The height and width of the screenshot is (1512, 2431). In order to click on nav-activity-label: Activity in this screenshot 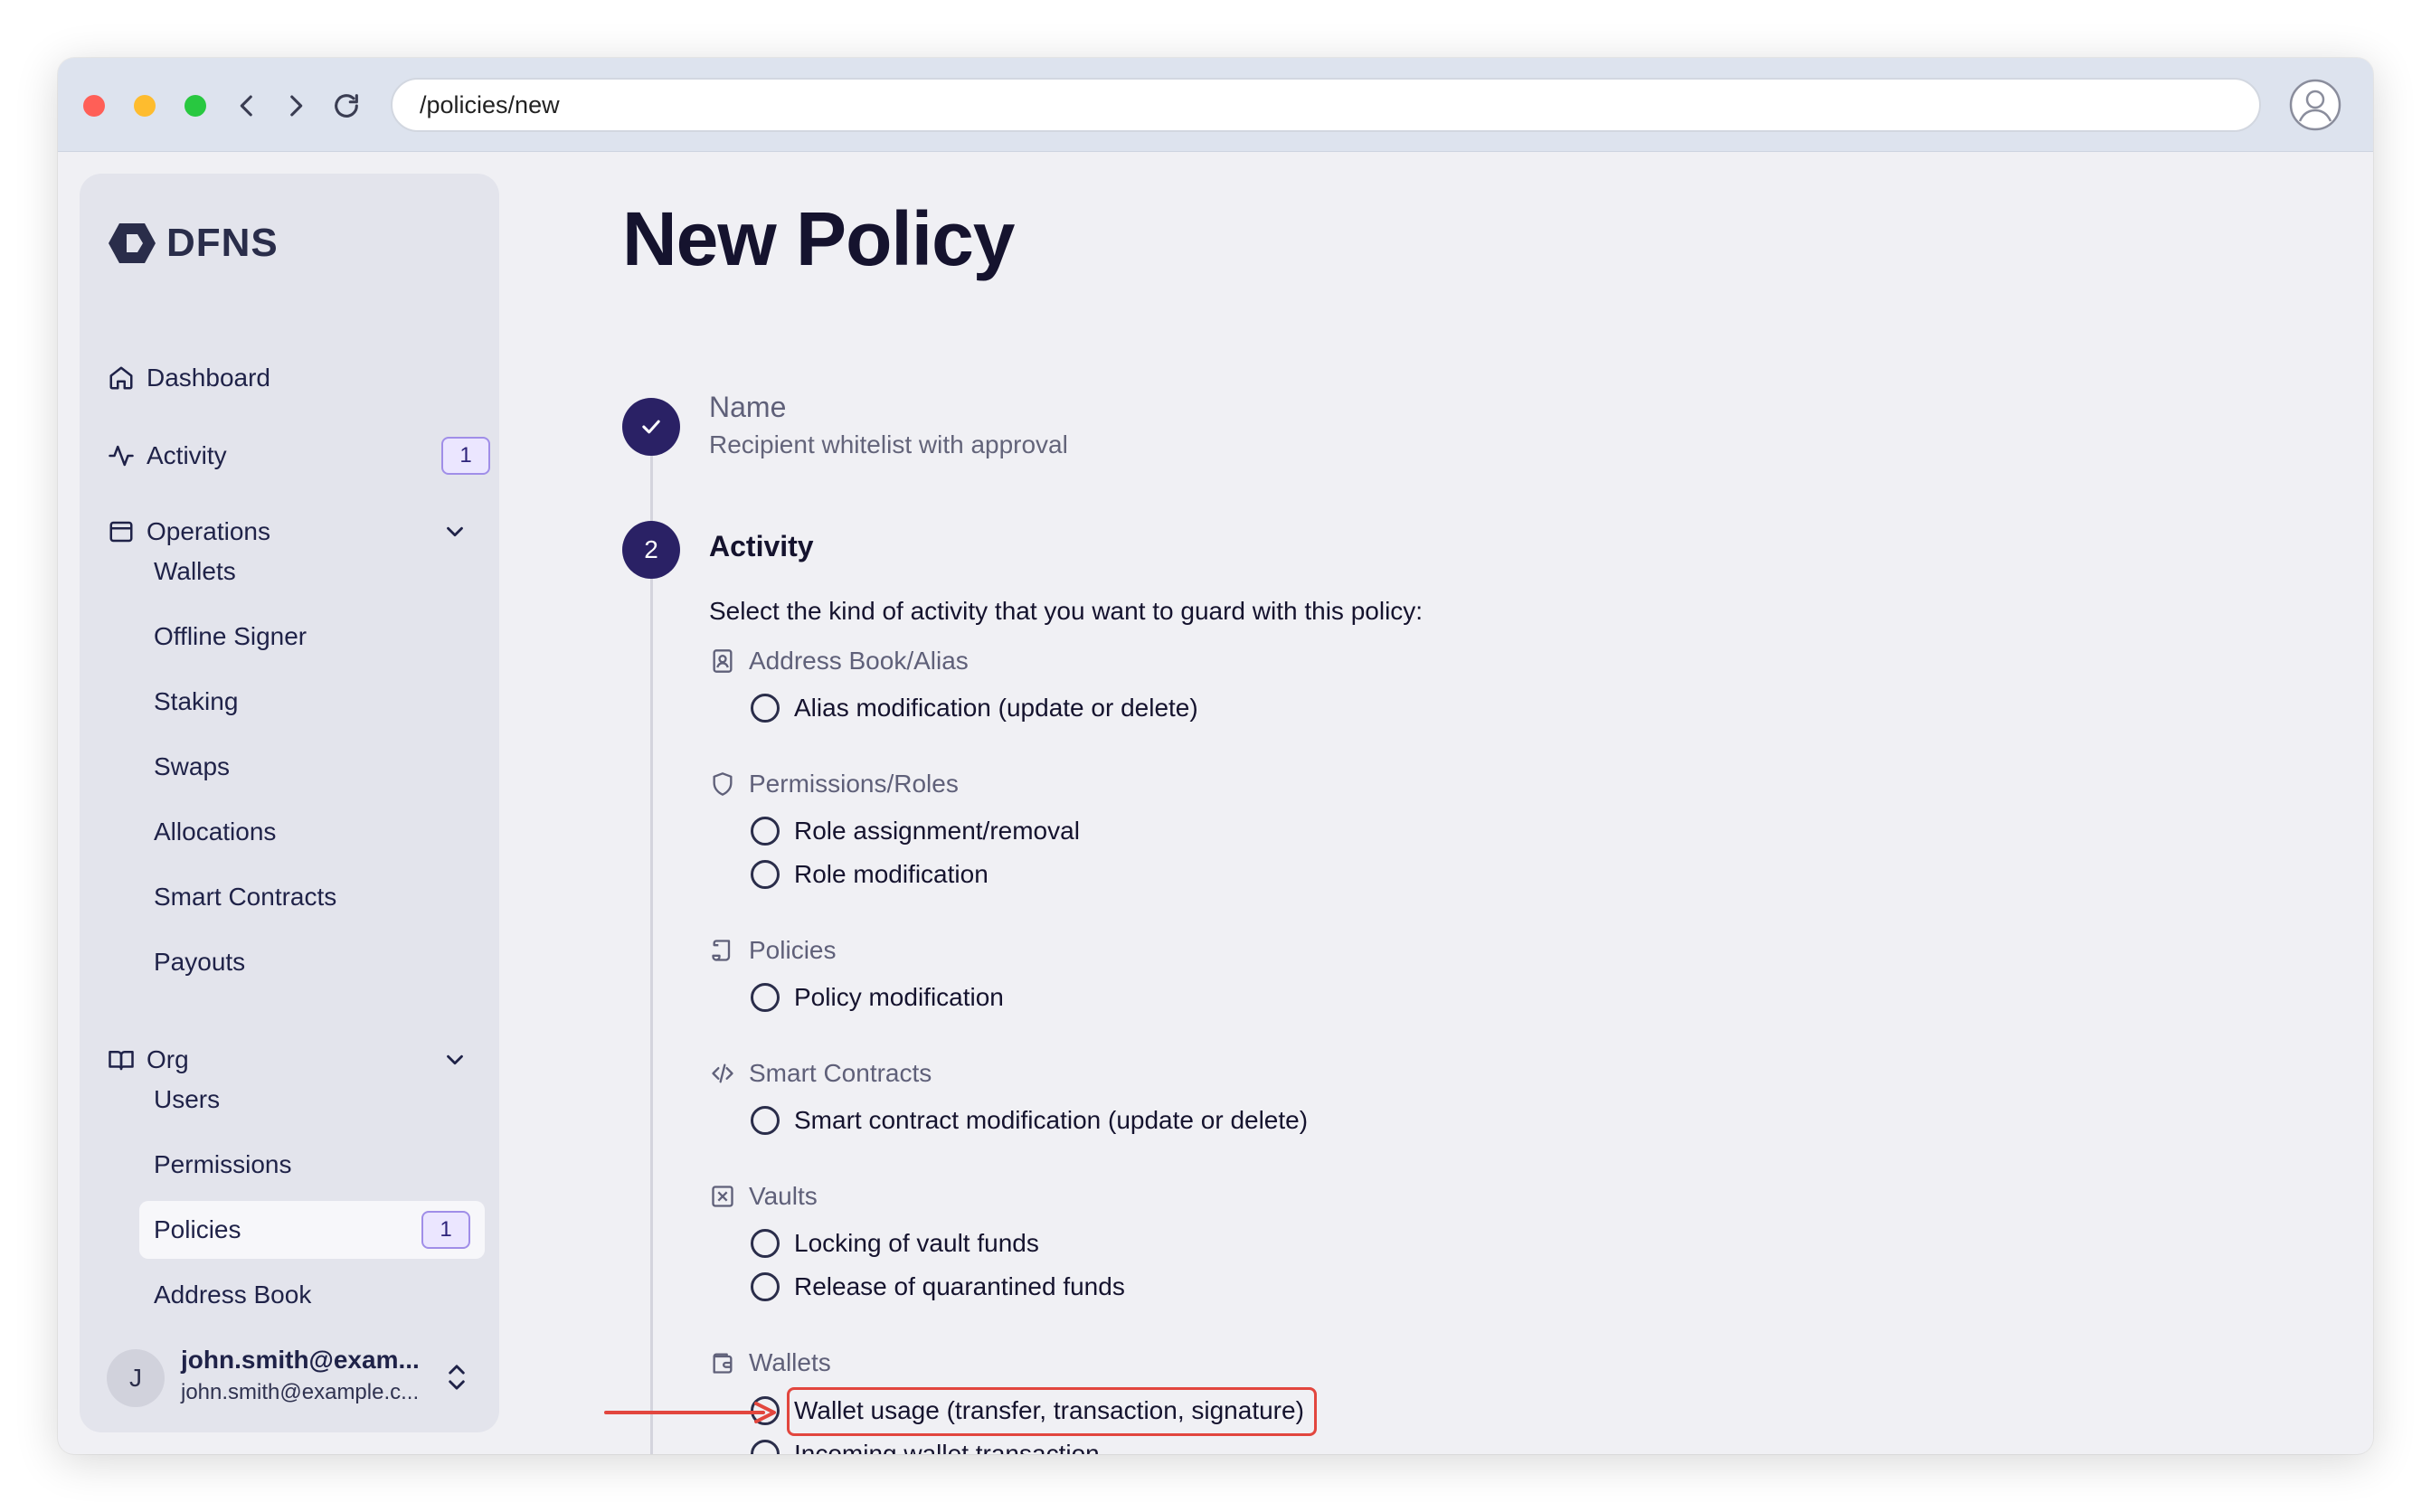, I will do `click(187, 455)`.